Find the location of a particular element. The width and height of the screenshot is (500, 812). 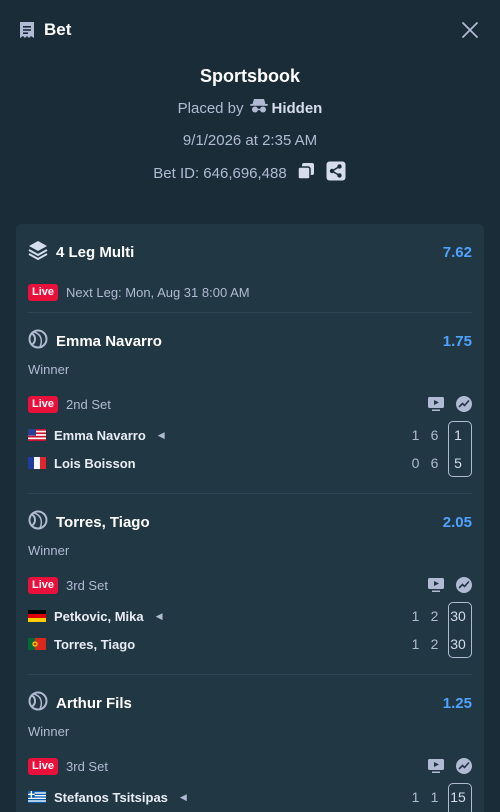

close-button is located at coordinates (470, 30).